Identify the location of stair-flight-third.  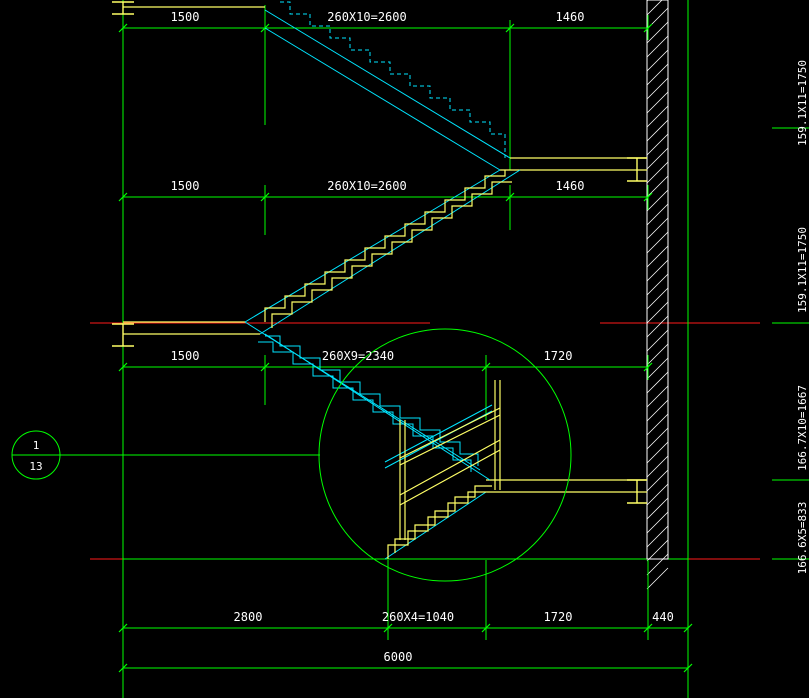
(368, 401).